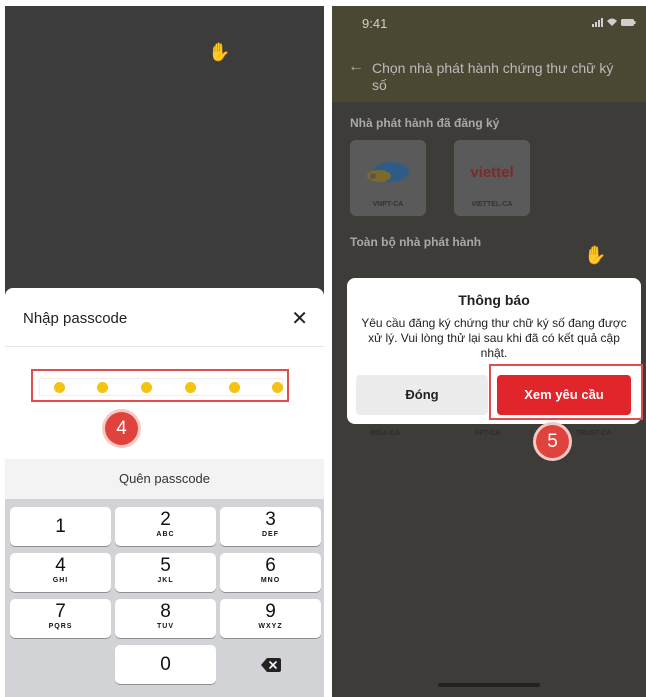  Describe the element at coordinates (416, 242) in the screenshot. I see `all-issuers-section-label: Toàn bộ nhà phát hành` at that location.